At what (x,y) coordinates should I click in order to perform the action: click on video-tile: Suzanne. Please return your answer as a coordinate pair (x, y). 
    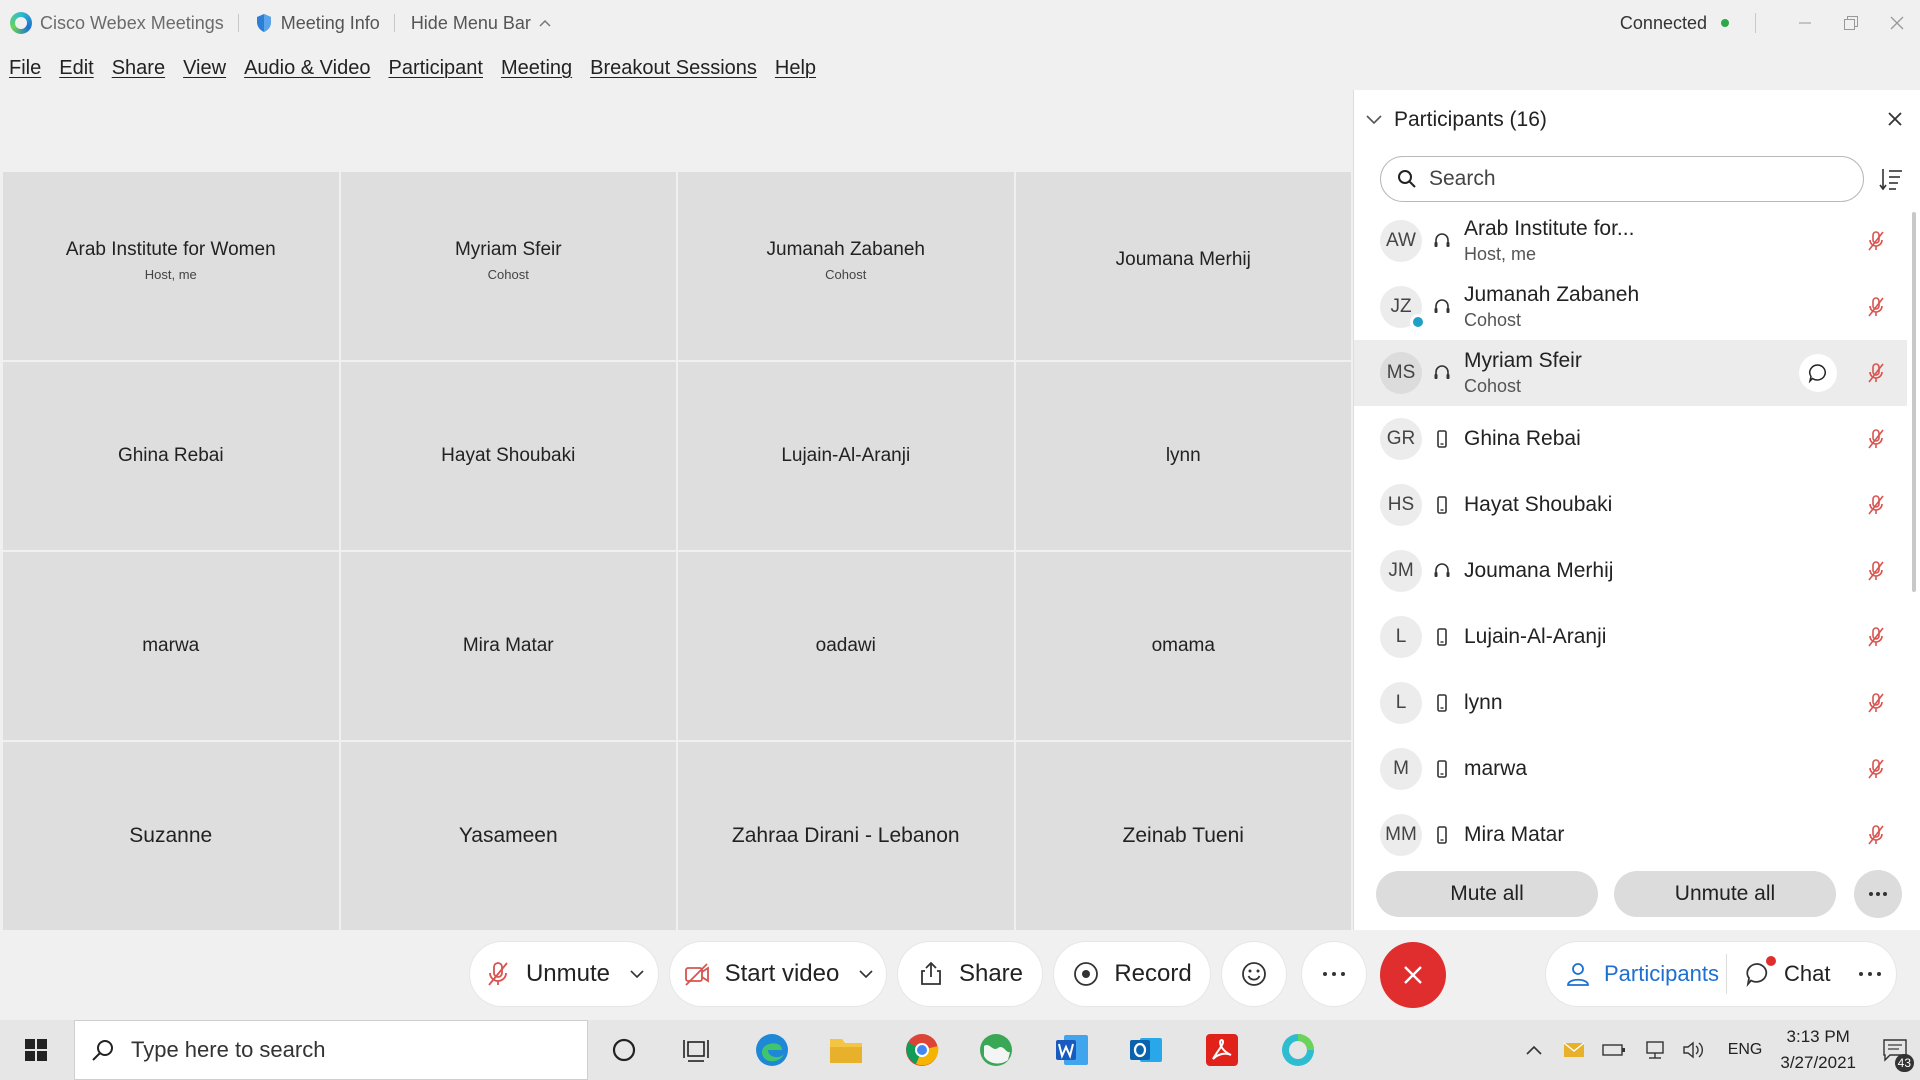
    Looking at the image, I should click on (171, 836).